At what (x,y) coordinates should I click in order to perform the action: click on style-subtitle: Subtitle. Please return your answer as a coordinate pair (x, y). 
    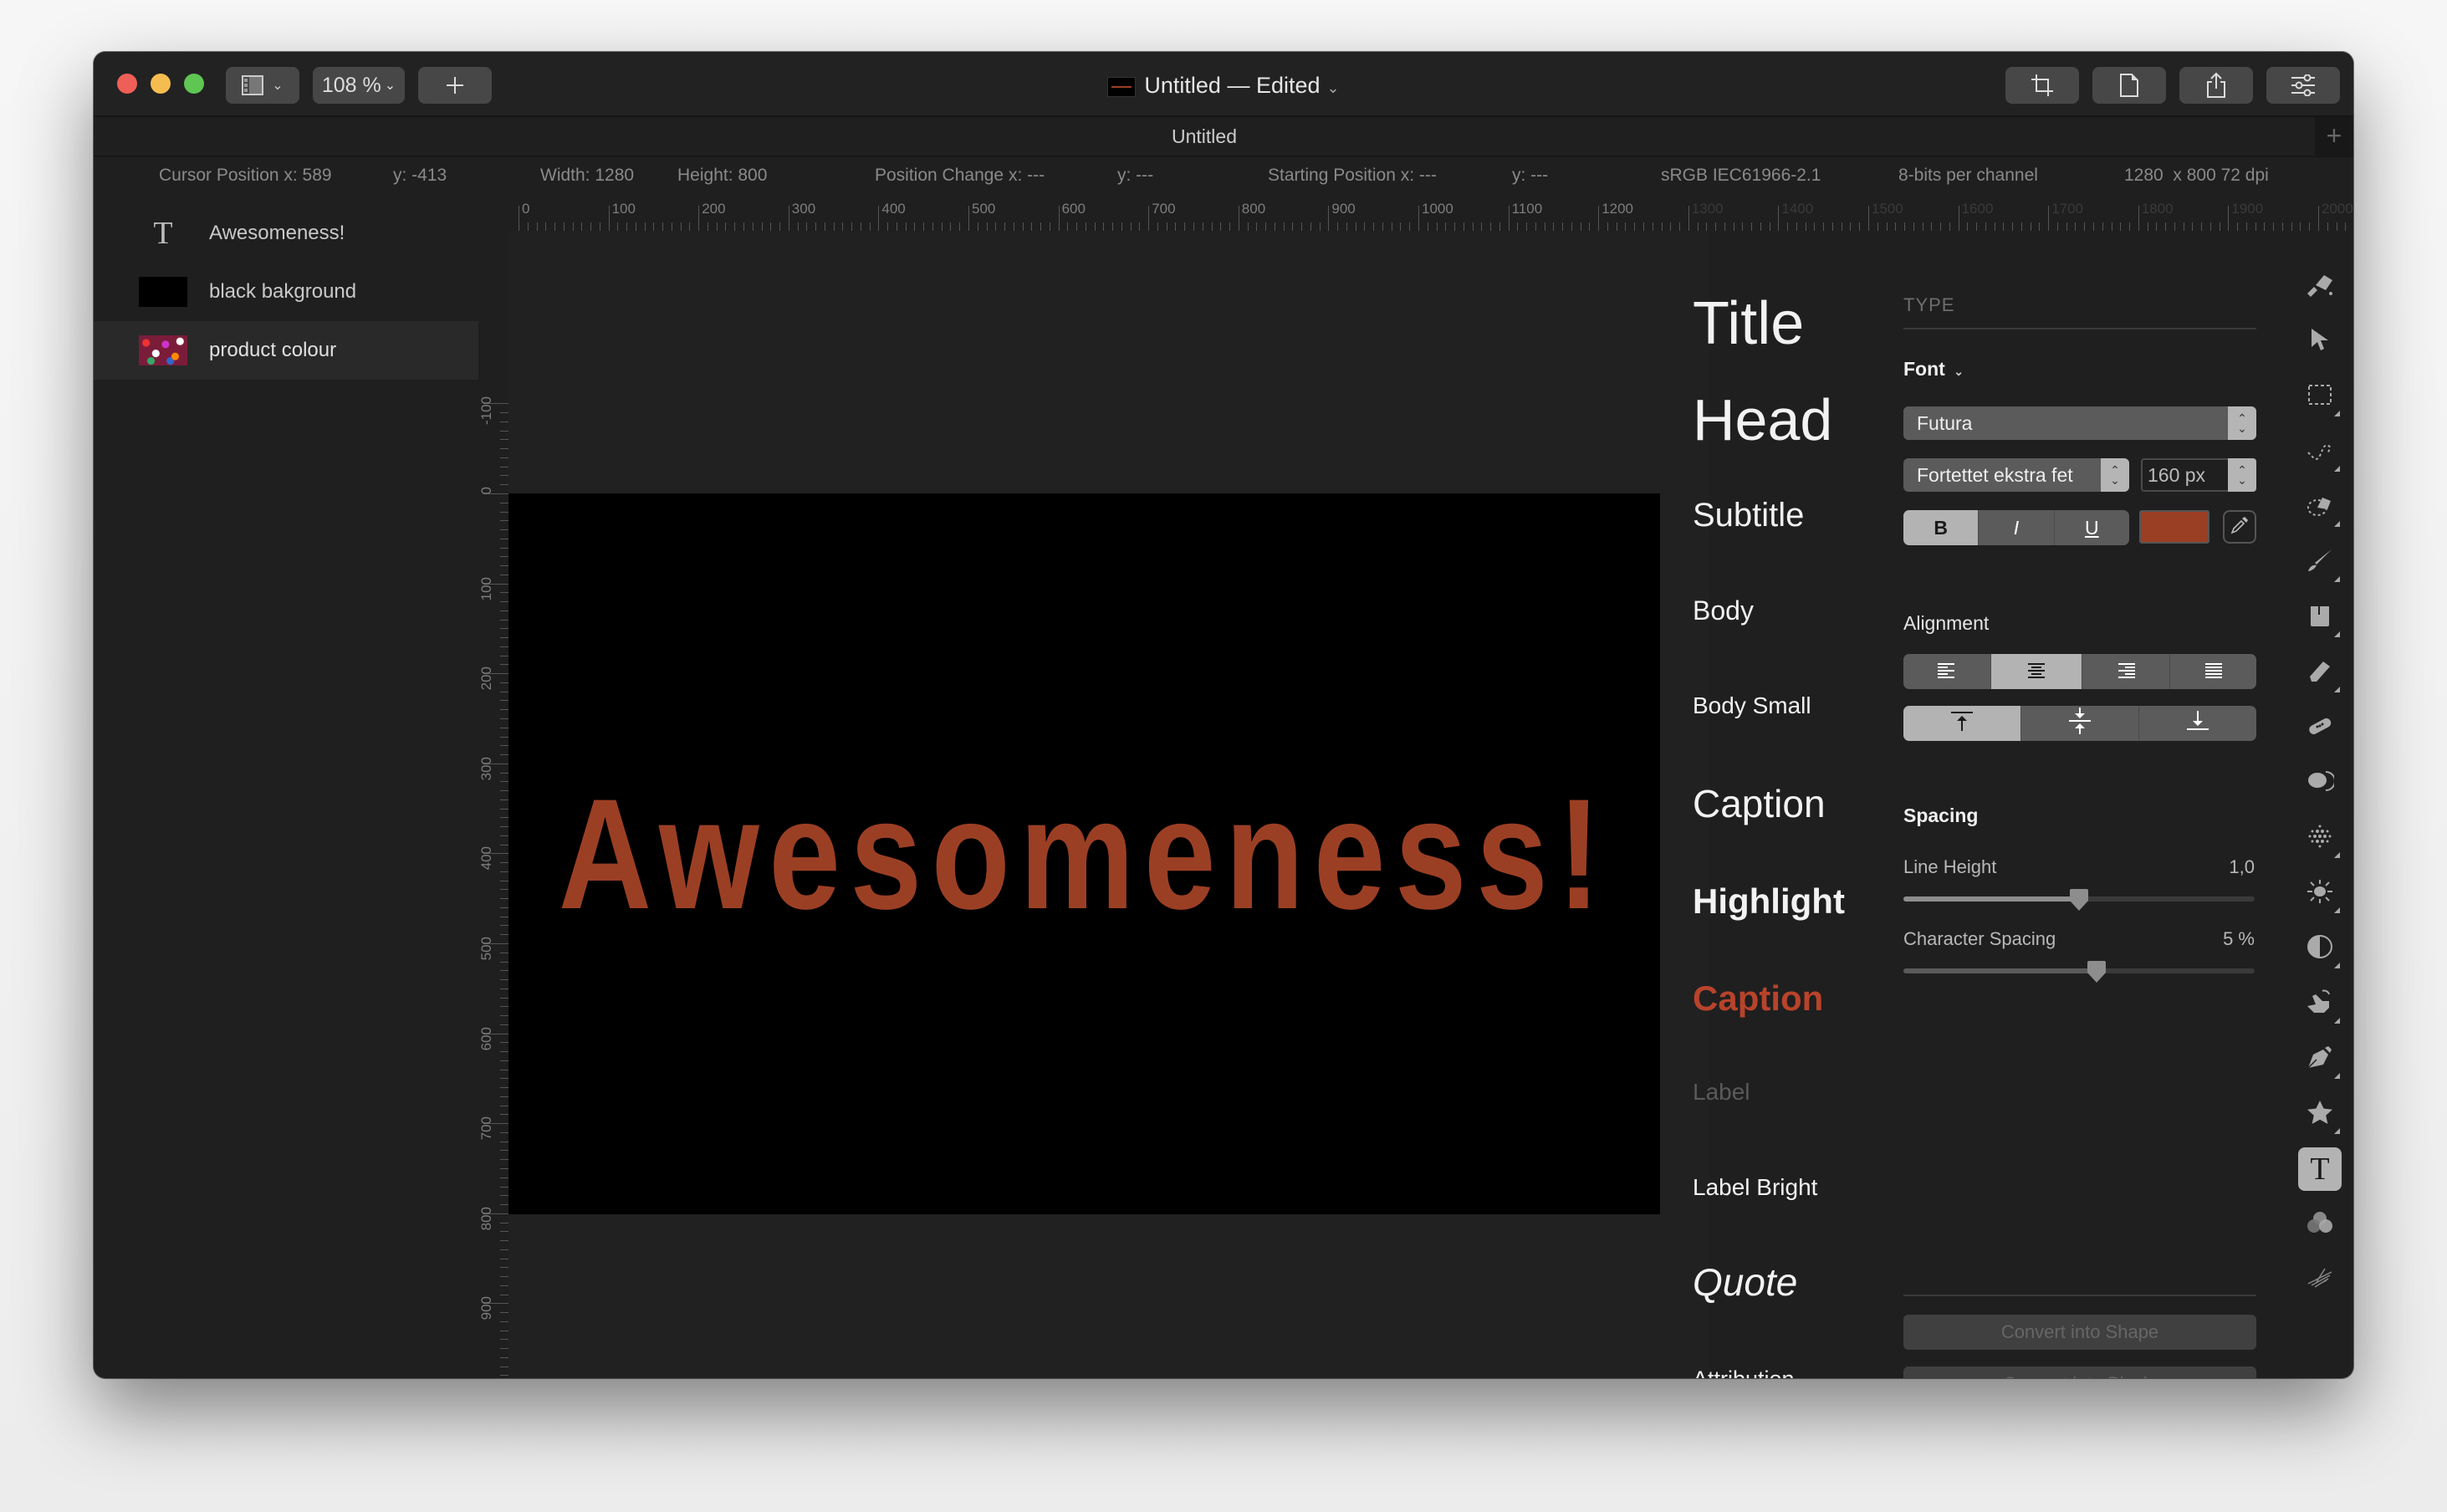
    Looking at the image, I should click on (1749, 515).